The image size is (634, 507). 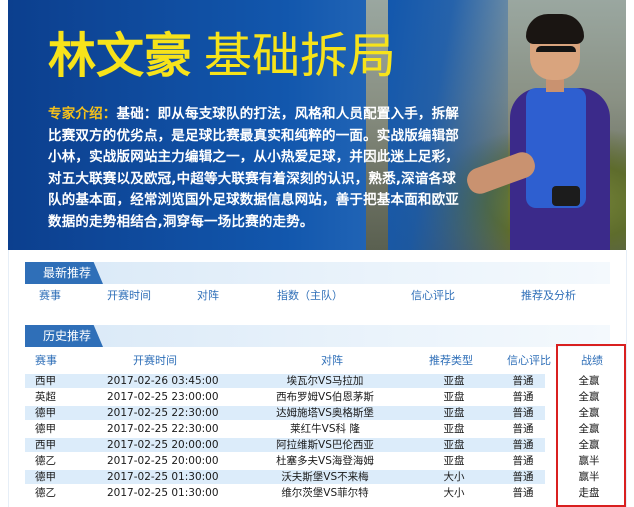 What do you see at coordinates (64, 273) in the screenshot?
I see `tab-latest: 最新推荐` at bounding box center [64, 273].